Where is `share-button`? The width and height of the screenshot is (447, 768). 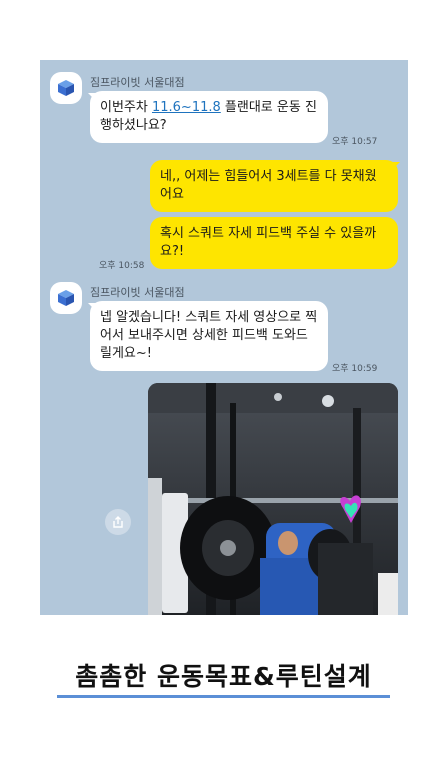
share-button is located at coordinates (118, 522).